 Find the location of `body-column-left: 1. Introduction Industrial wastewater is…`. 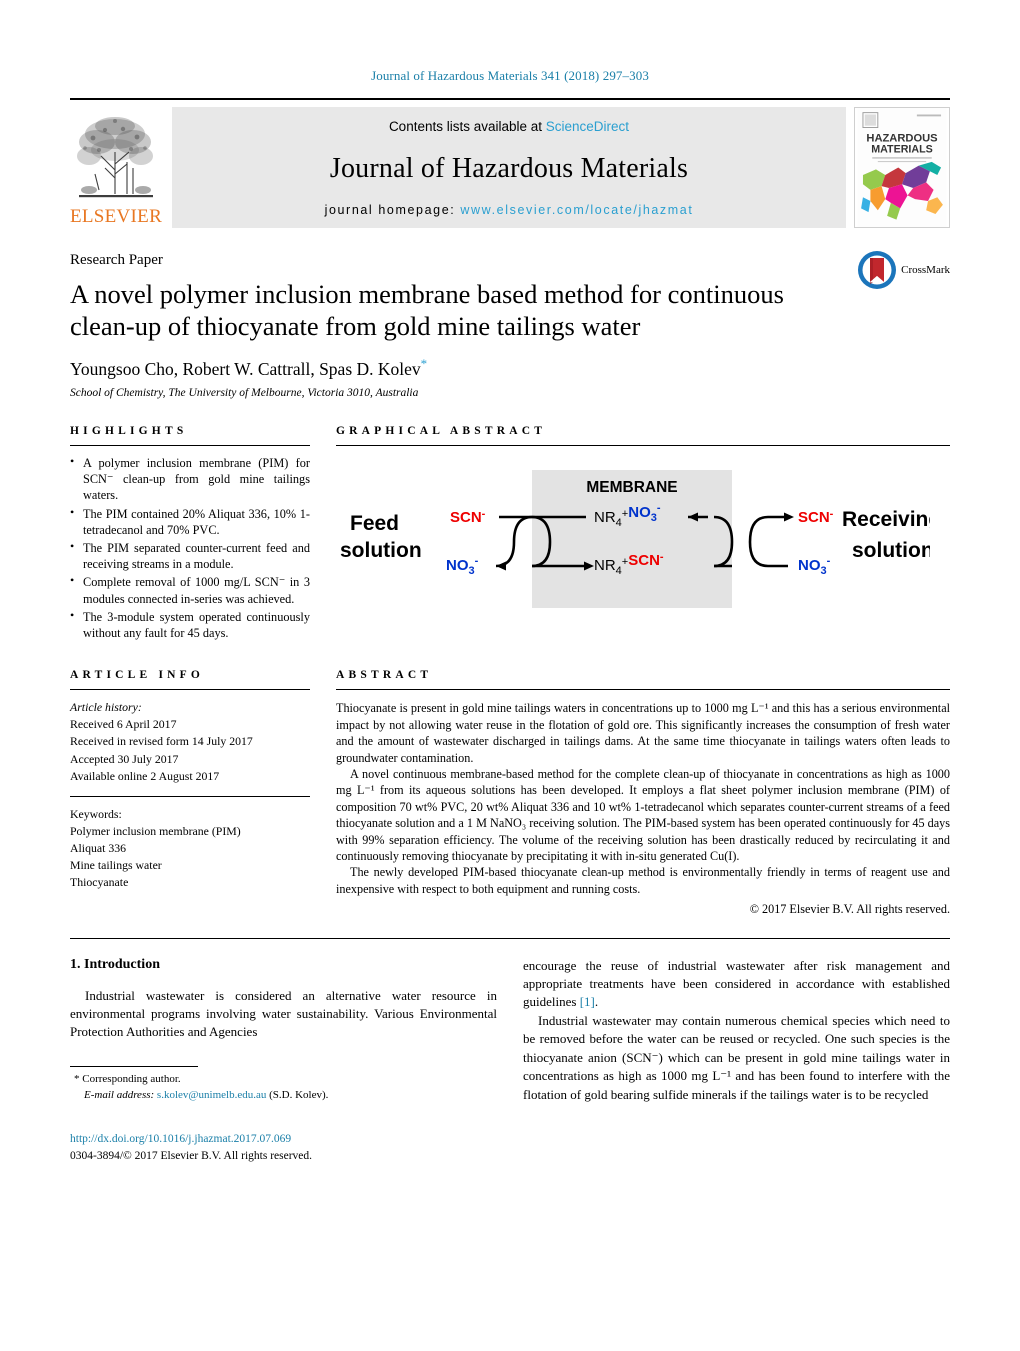

body-column-left: 1. Introduction Industrial wastewater is… is located at coordinates (283, 1061).